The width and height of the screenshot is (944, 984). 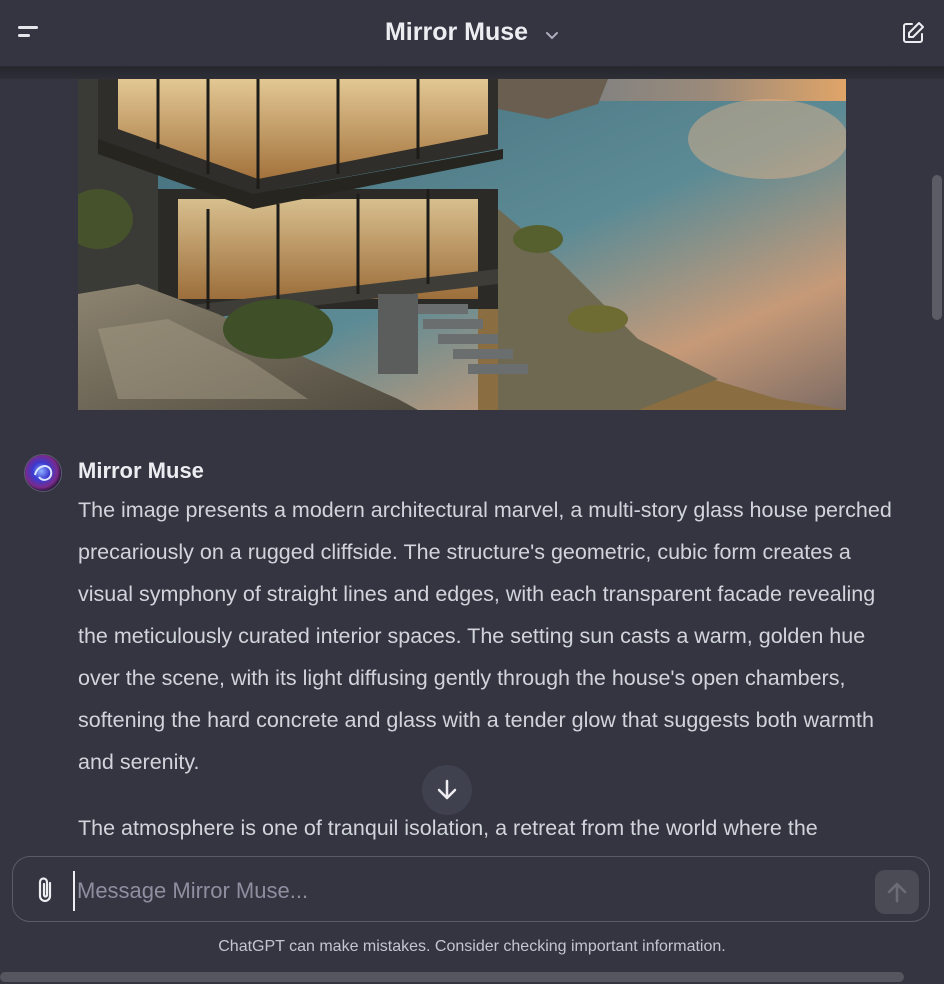 I want to click on chevron-down-icon, so click(x=552, y=33).